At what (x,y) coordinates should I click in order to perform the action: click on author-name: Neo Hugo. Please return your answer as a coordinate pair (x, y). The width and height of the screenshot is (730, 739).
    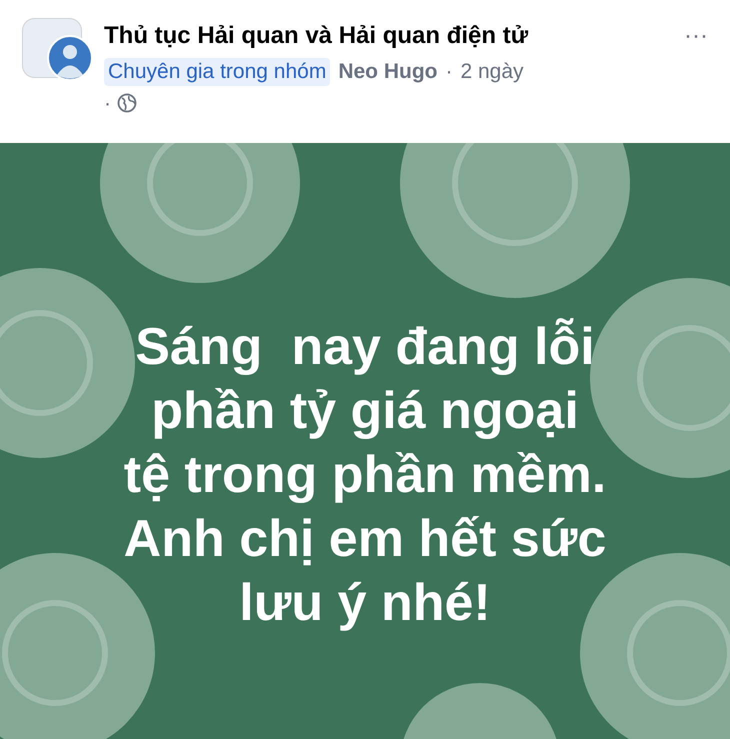
    Looking at the image, I should click on (388, 72).